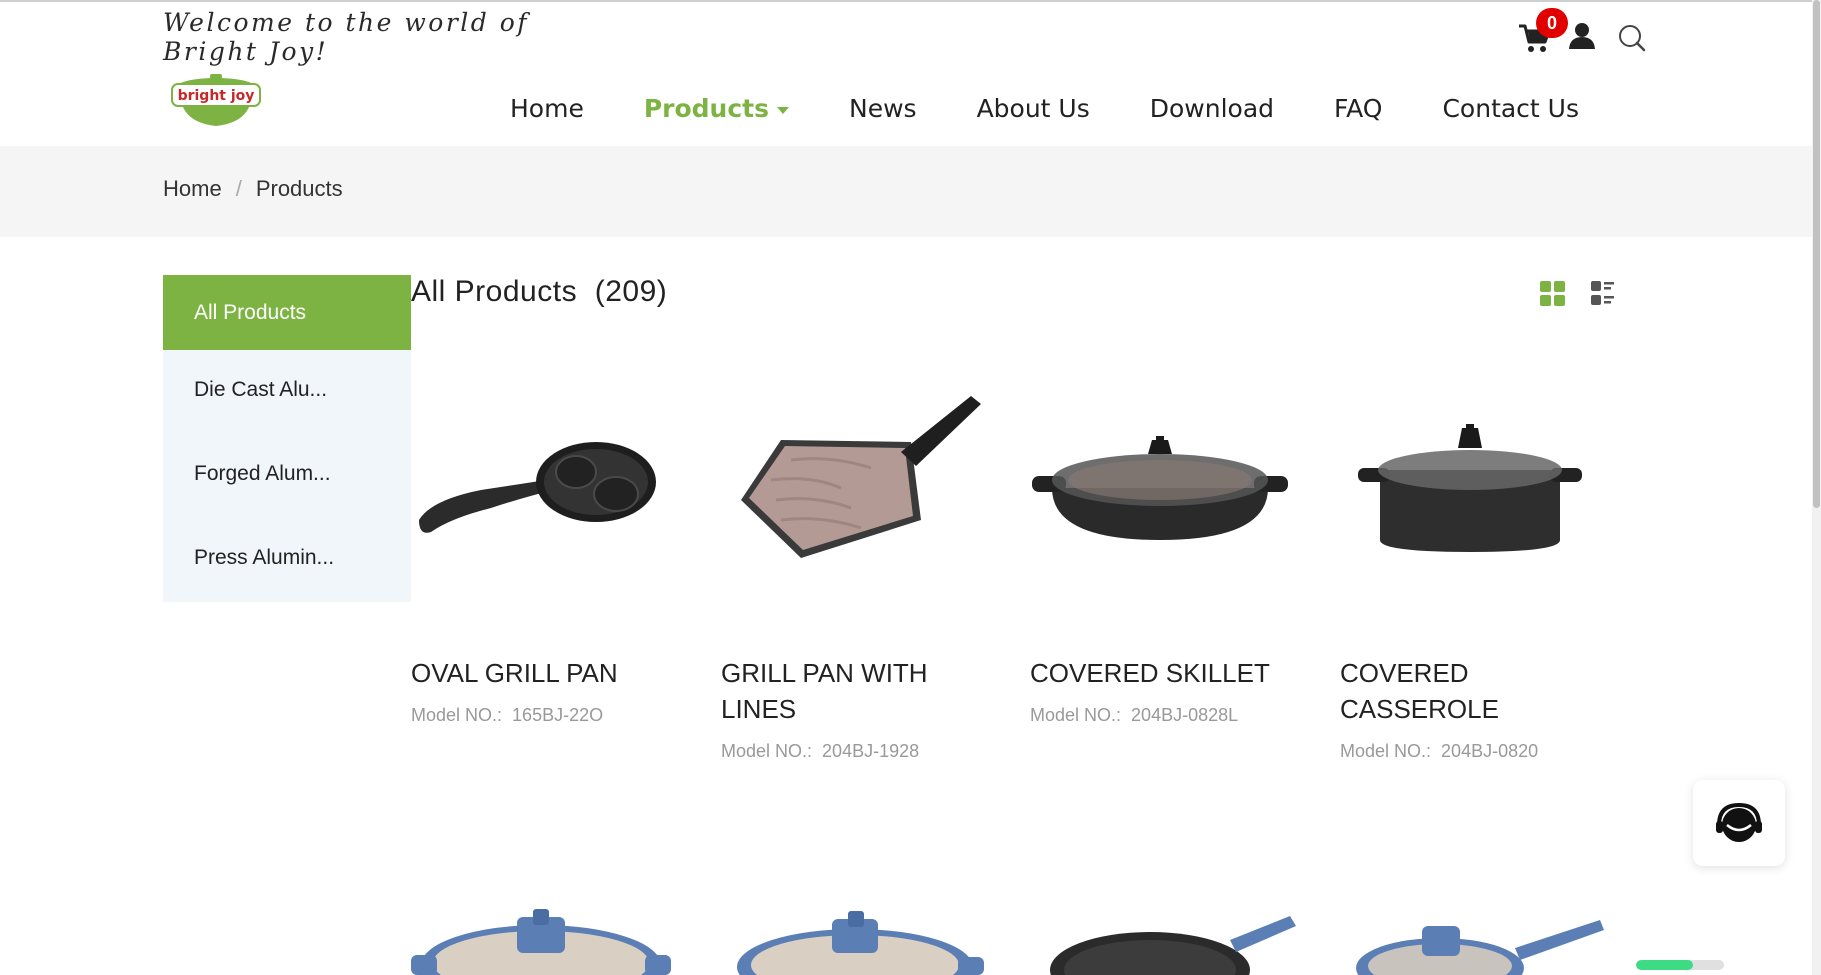  I want to click on sidebar-item-label: All Products, so click(250, 312).